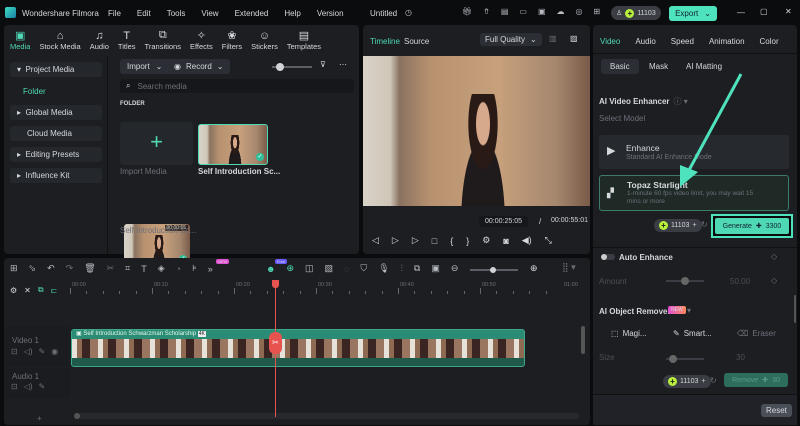 This screenshot has width=800, height=426. What do you see at coordinates (51, 268) in the screenshot?
I see `undo-icon: ↶` at bounding box center [51, 268].